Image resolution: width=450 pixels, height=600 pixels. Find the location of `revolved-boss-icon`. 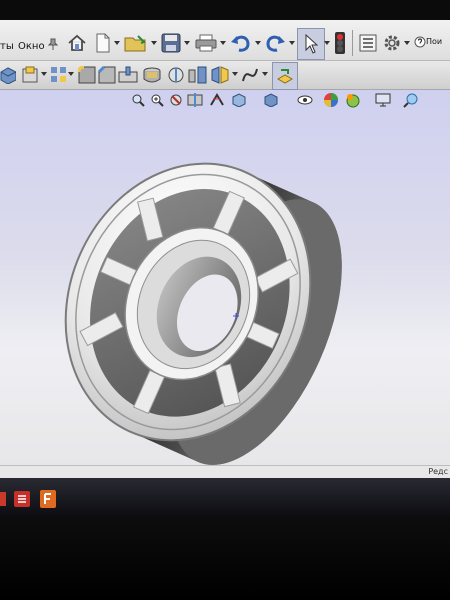

revolved-boss-icon is located at coordinates (30, 75).